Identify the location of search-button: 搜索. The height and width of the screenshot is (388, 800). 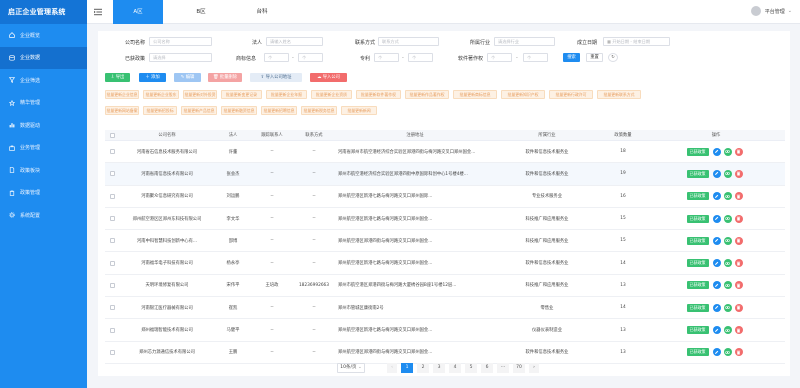
(571, 57).